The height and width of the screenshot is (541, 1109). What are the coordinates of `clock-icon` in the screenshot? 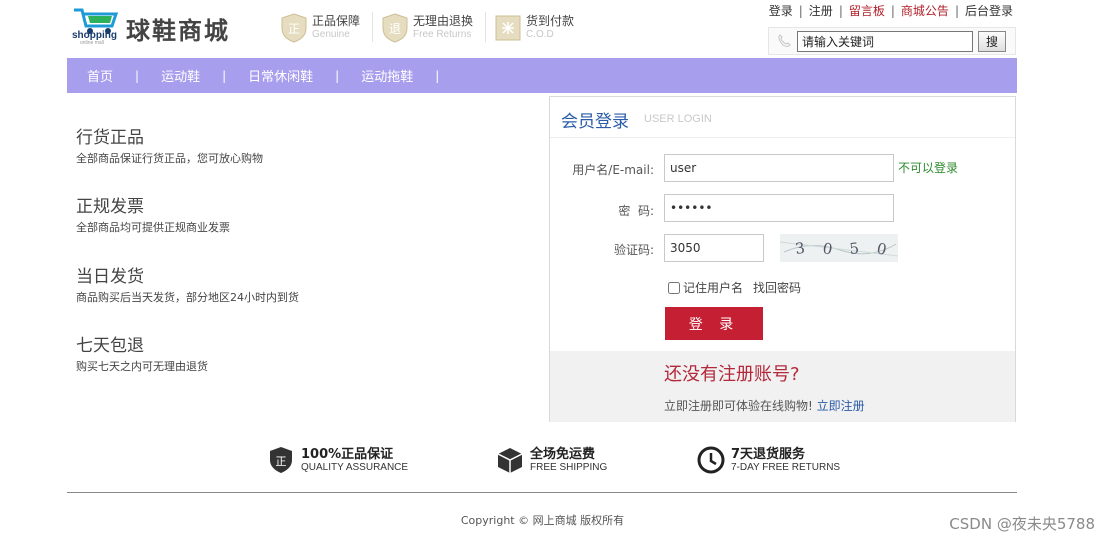 It's located at (711, 460).